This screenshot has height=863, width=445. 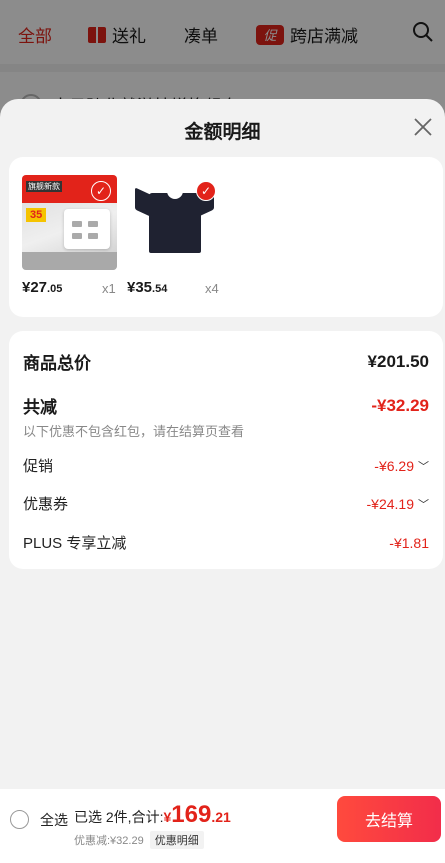 What do you see at coordinates (398, 361) in the screenshot?
I see `total-value: ¥201.50` at bounding box center [398, 361].